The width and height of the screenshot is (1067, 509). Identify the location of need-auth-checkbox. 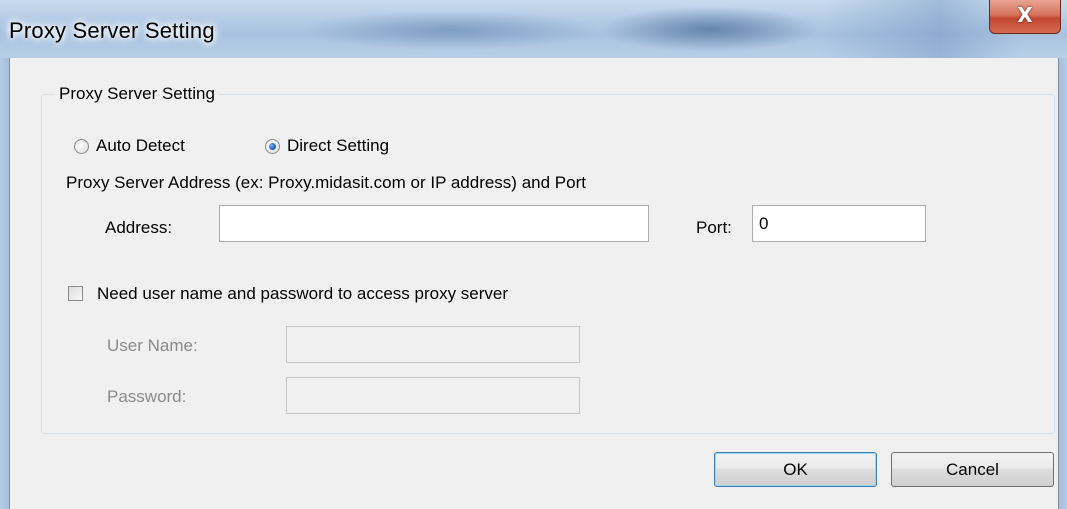
(75, 293).